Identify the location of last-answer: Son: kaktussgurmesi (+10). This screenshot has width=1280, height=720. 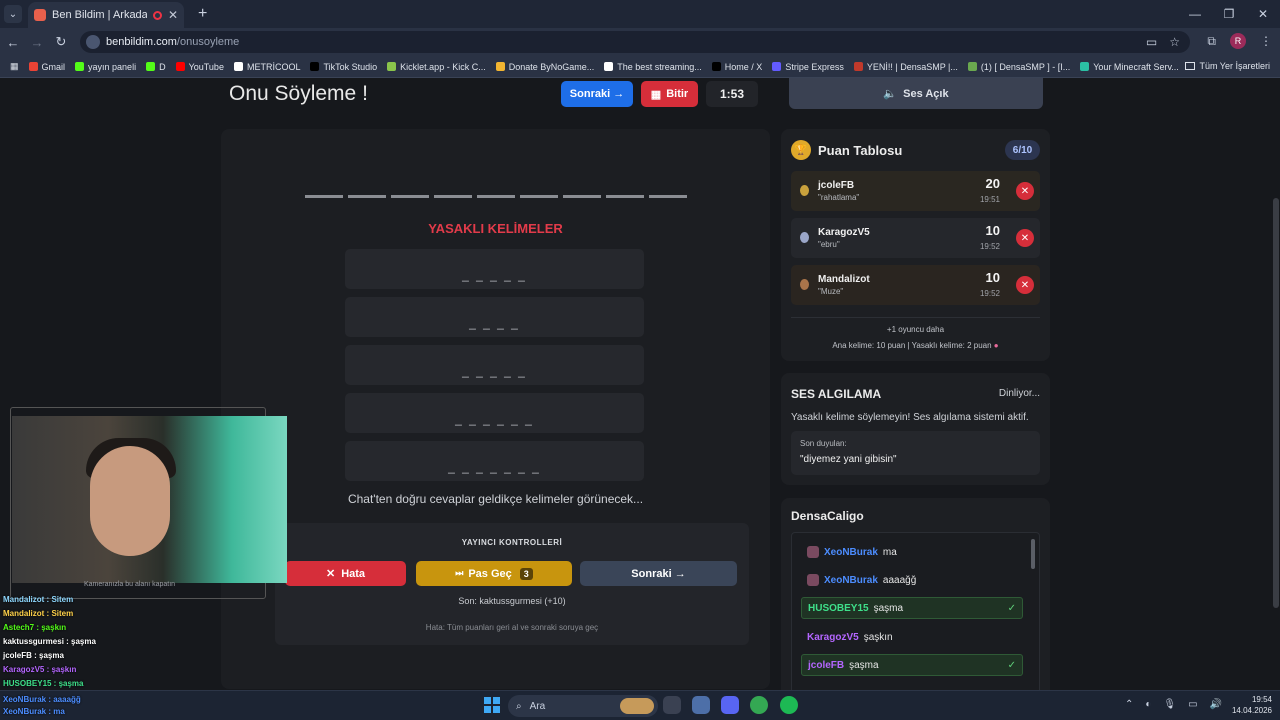
(512, 601).